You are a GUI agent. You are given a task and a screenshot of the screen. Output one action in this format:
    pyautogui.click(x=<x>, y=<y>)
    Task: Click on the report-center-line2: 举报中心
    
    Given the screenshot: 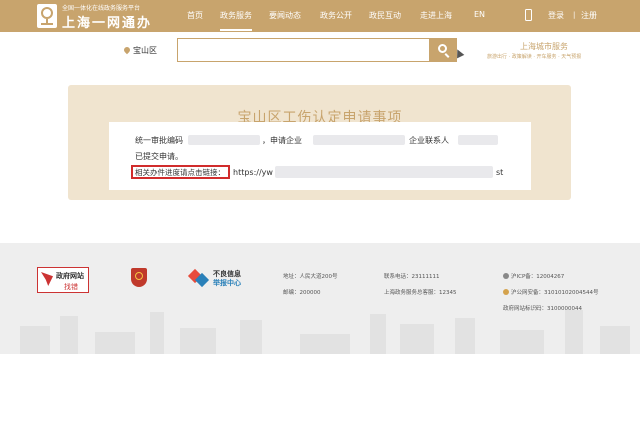 What is the action you would take?
    pyautogui.click(x=227, y=283)
    